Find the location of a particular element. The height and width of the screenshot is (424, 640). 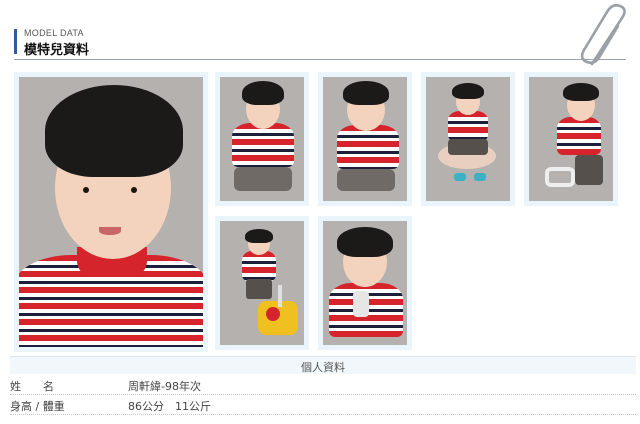

info-row-height-weight: 身高 / 體重 86公分 11公斤 is located at coordinates (323, 405).